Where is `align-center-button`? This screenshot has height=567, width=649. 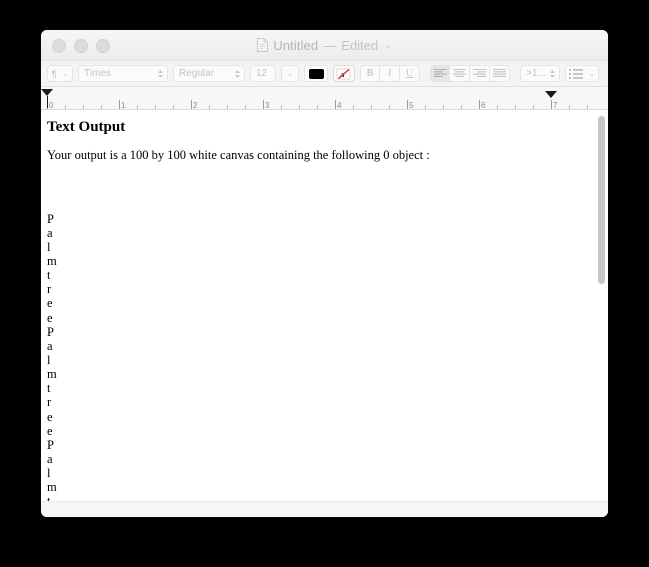
align-center-button is located at coordinates (460, 73).